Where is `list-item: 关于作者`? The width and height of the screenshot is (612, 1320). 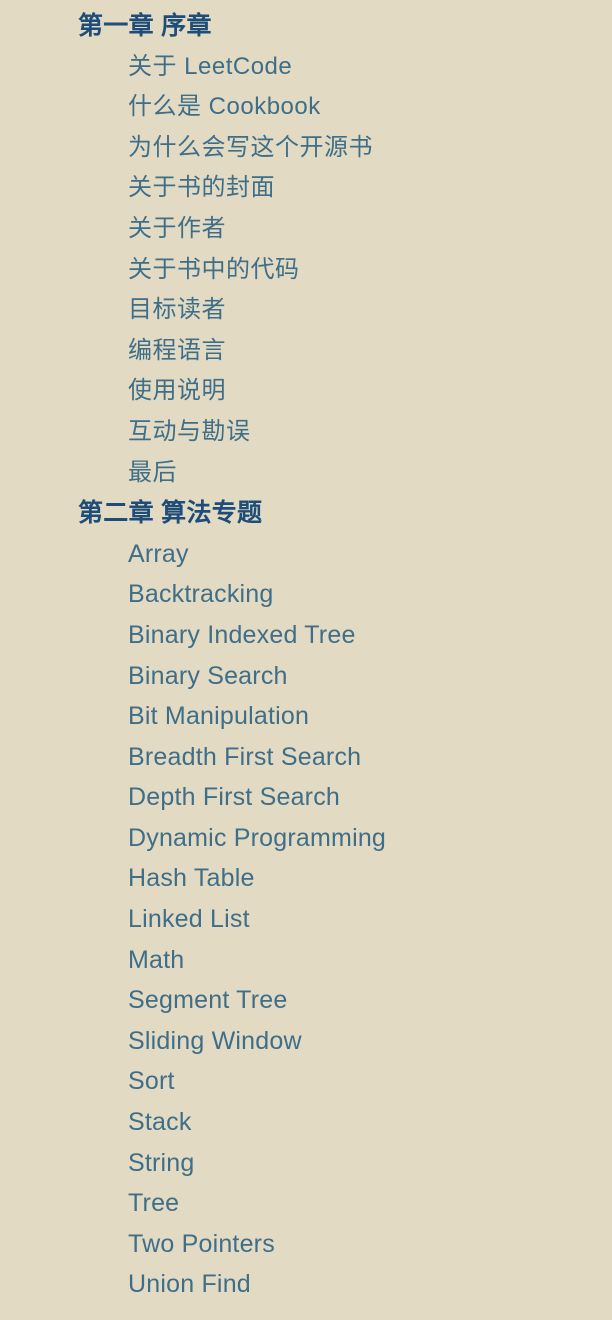
list-item: 关于作者 is located at coordinates (306, 229).